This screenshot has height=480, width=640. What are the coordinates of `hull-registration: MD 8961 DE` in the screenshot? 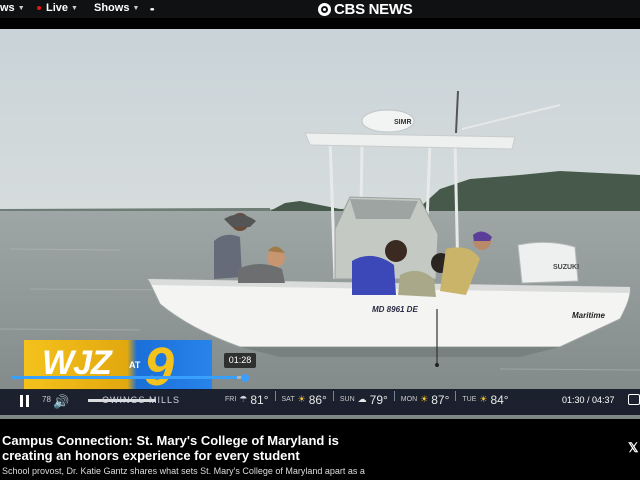 It's located at (395, 309).